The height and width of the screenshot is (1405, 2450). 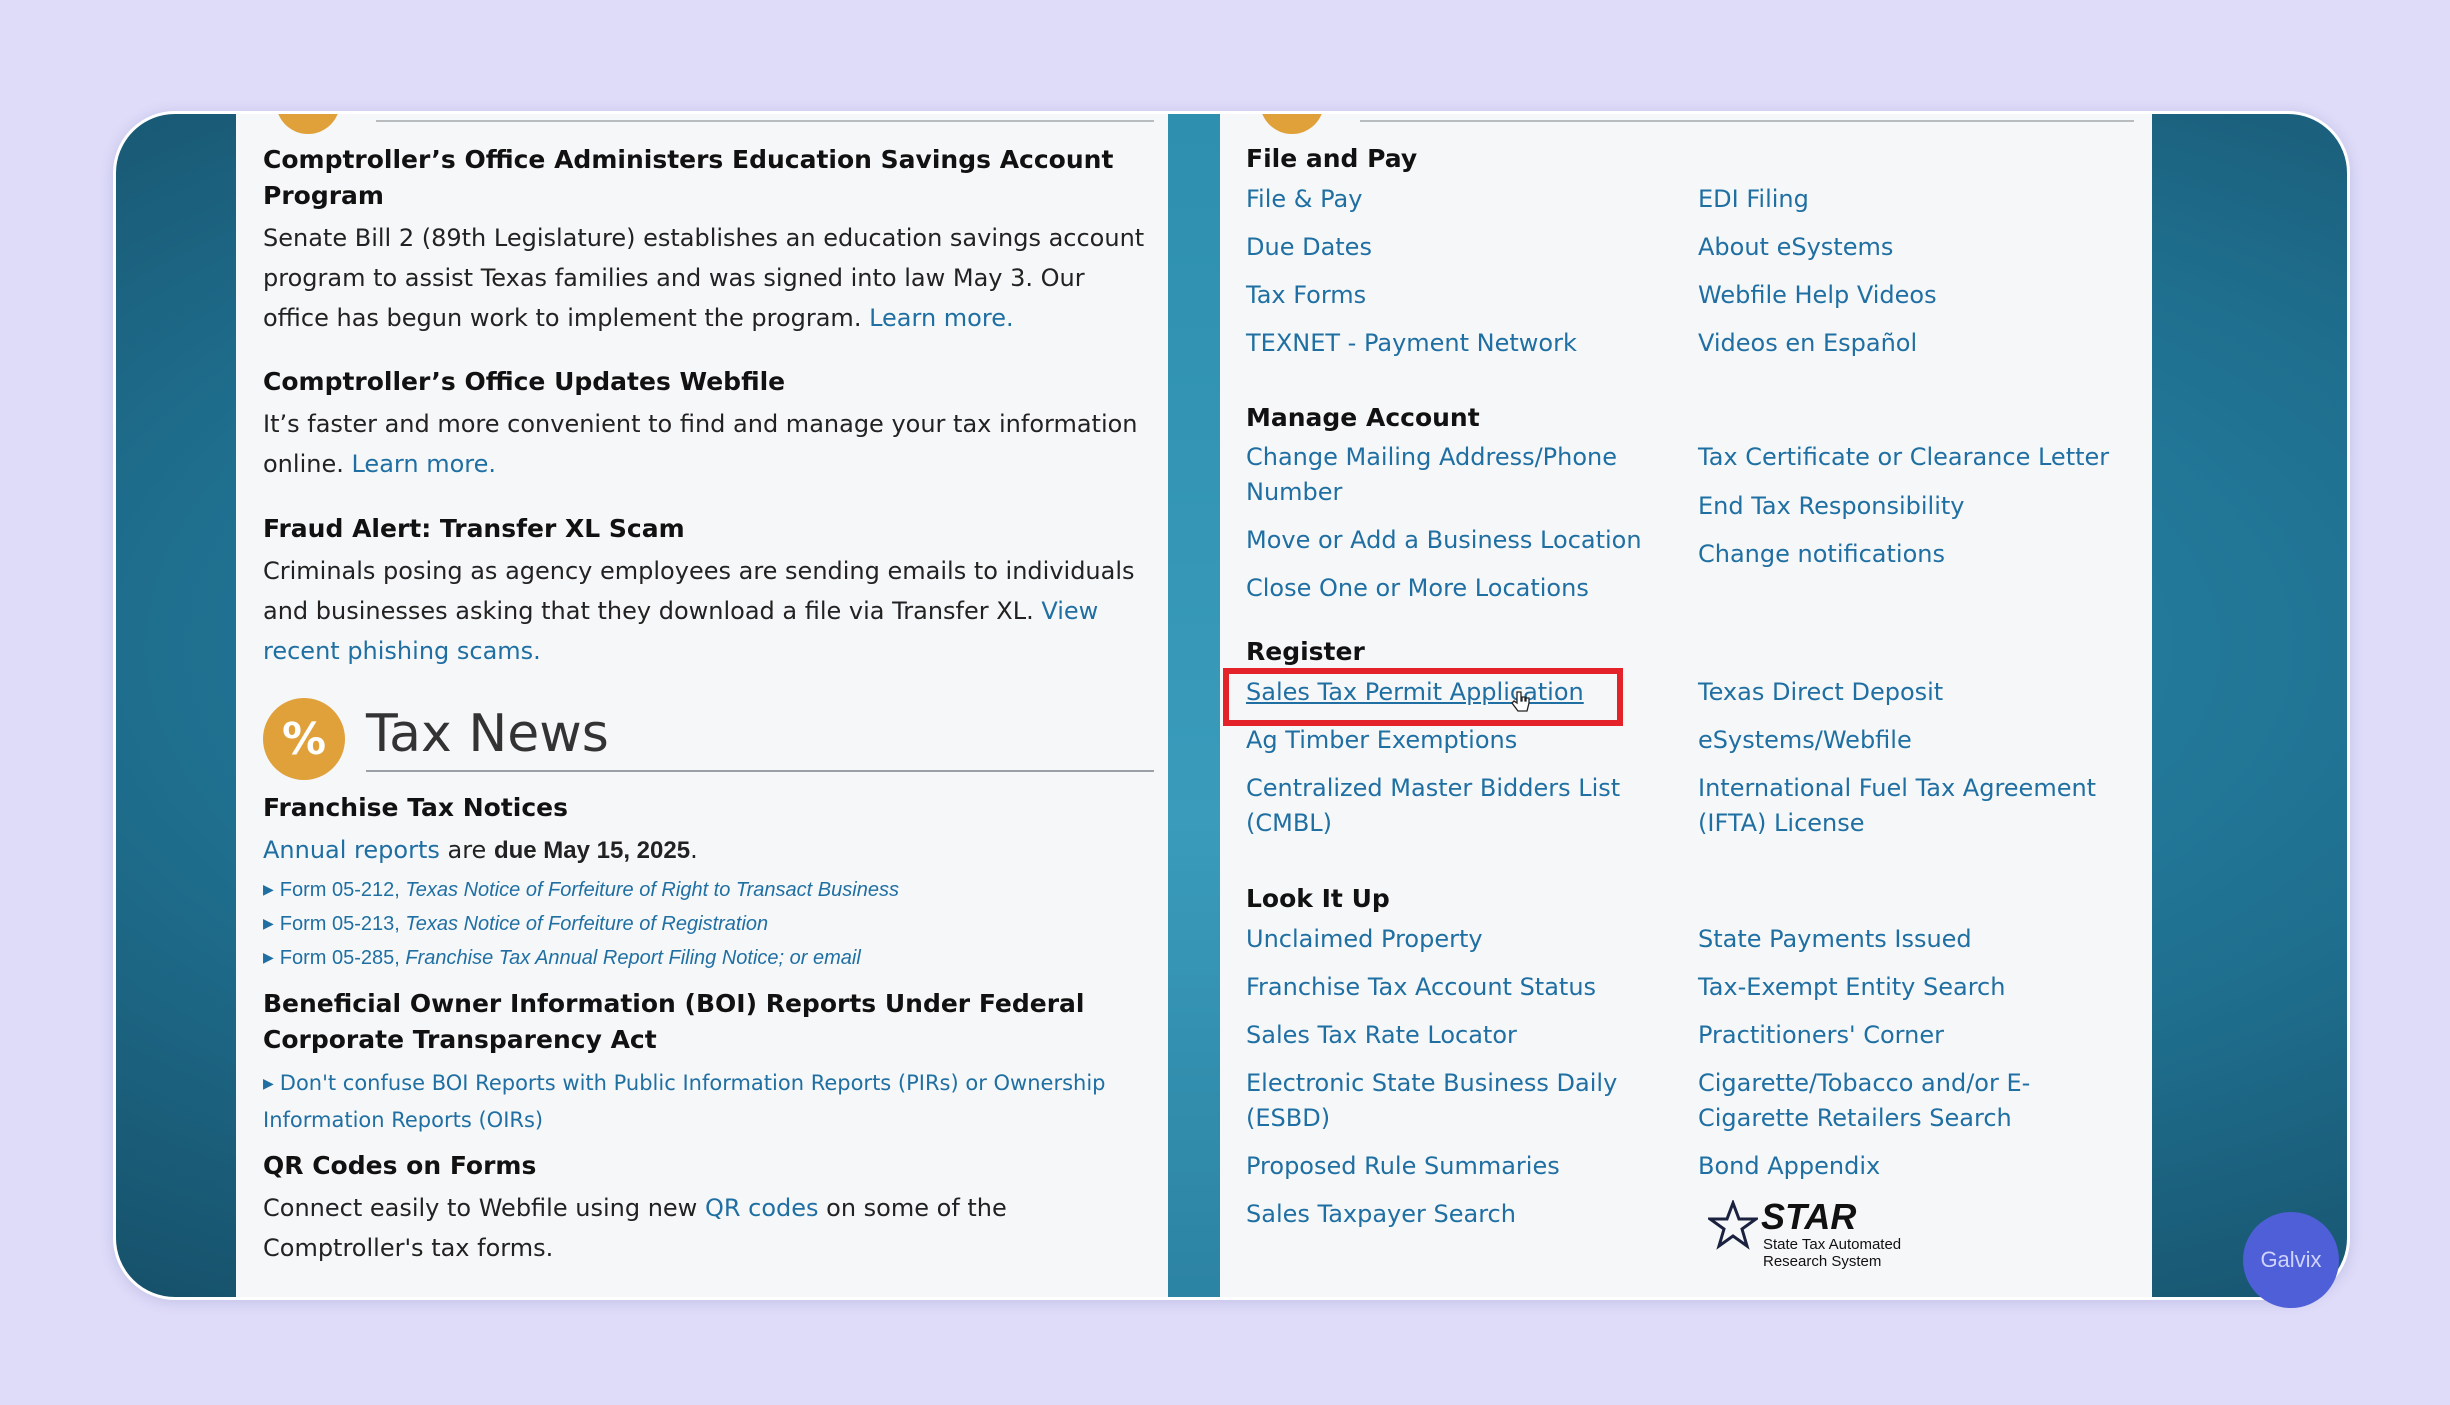 I want to click on change-mailing-address-link: Change Mailing Address/Phone Number, so click(x=1446, y=475).